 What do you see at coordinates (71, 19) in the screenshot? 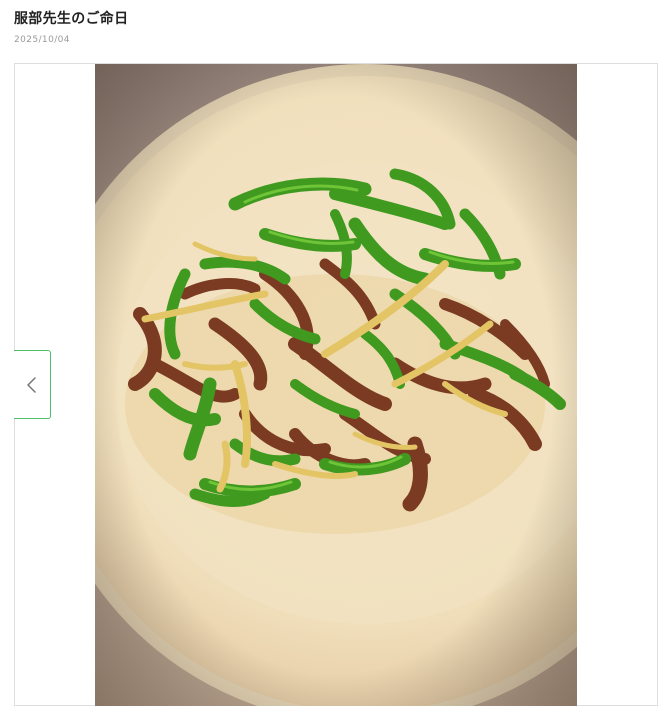
I see `post-title: 服部先生のご命日` at bounding box center [71, 19].